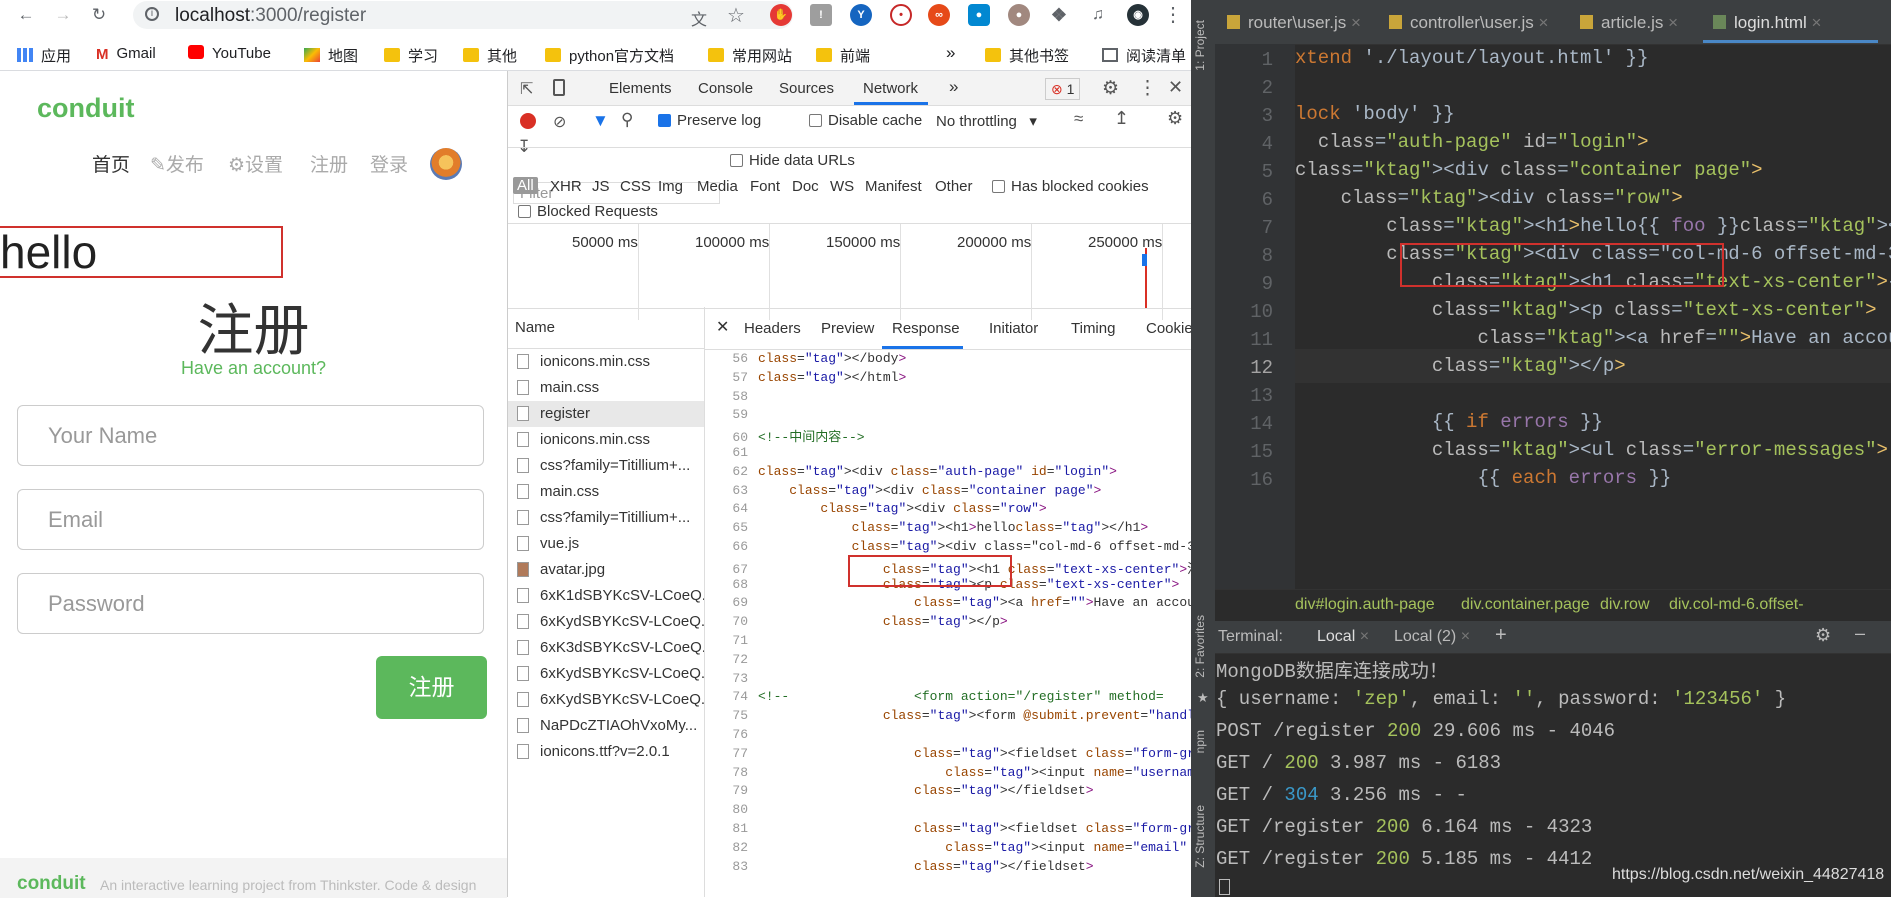  Describe the element at coordinates (979, 15) in the screenshot. I see `extension-hex-icon: ●` at that location.